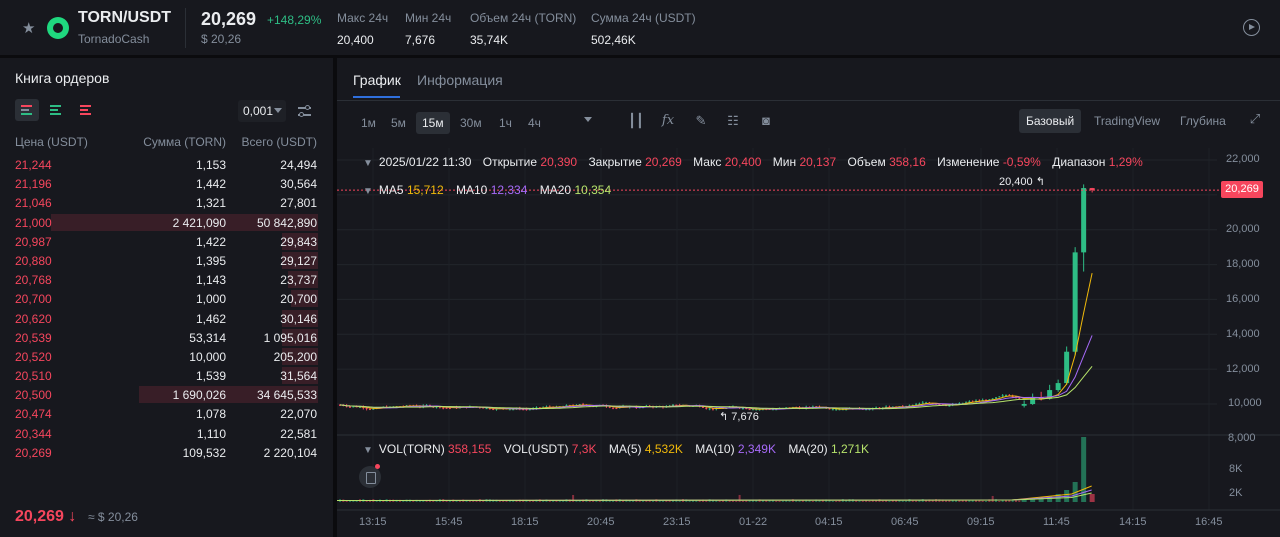 Image resolution: width=1280 pixels, height=537 pixels. I want to click on vol-usdt-value: 7,3K, so click(584, 449).